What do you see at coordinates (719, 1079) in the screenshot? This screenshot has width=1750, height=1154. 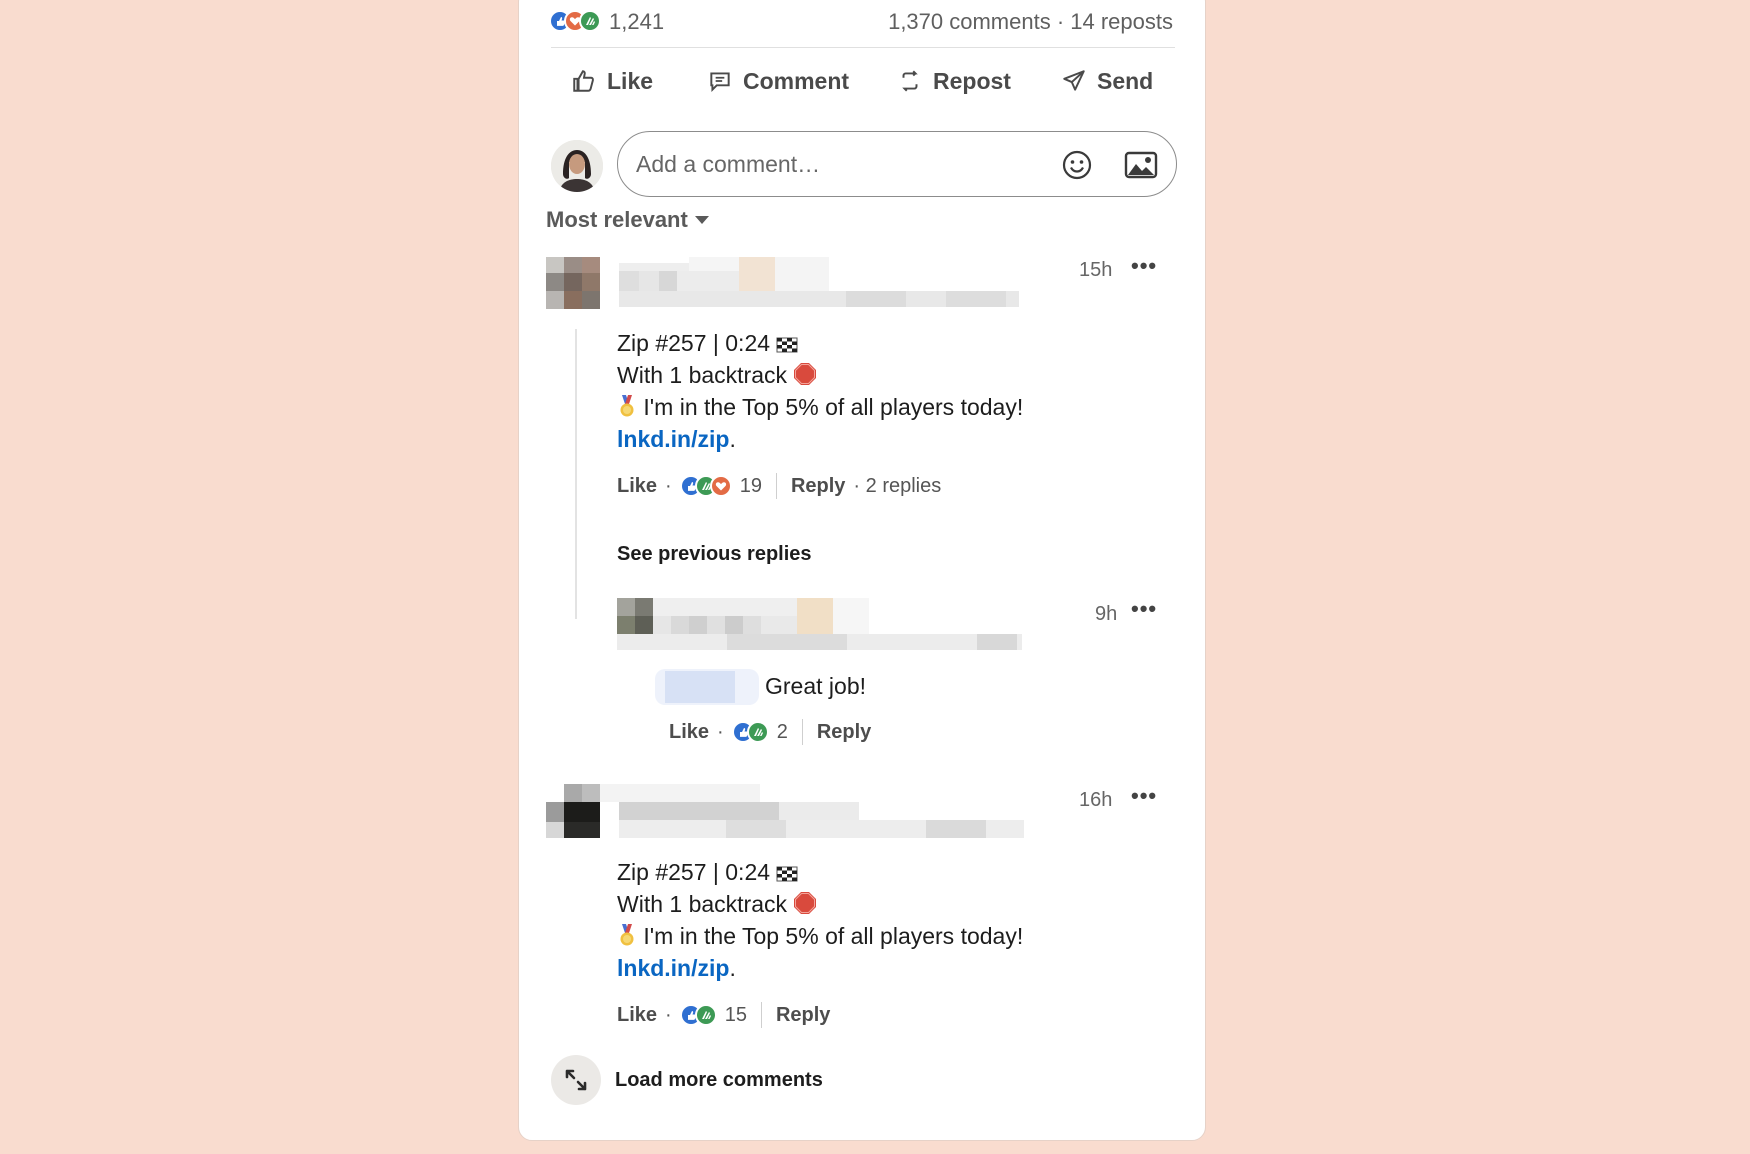 I see `load-more-label: Load more comments` at bounding box center [719, 1079].